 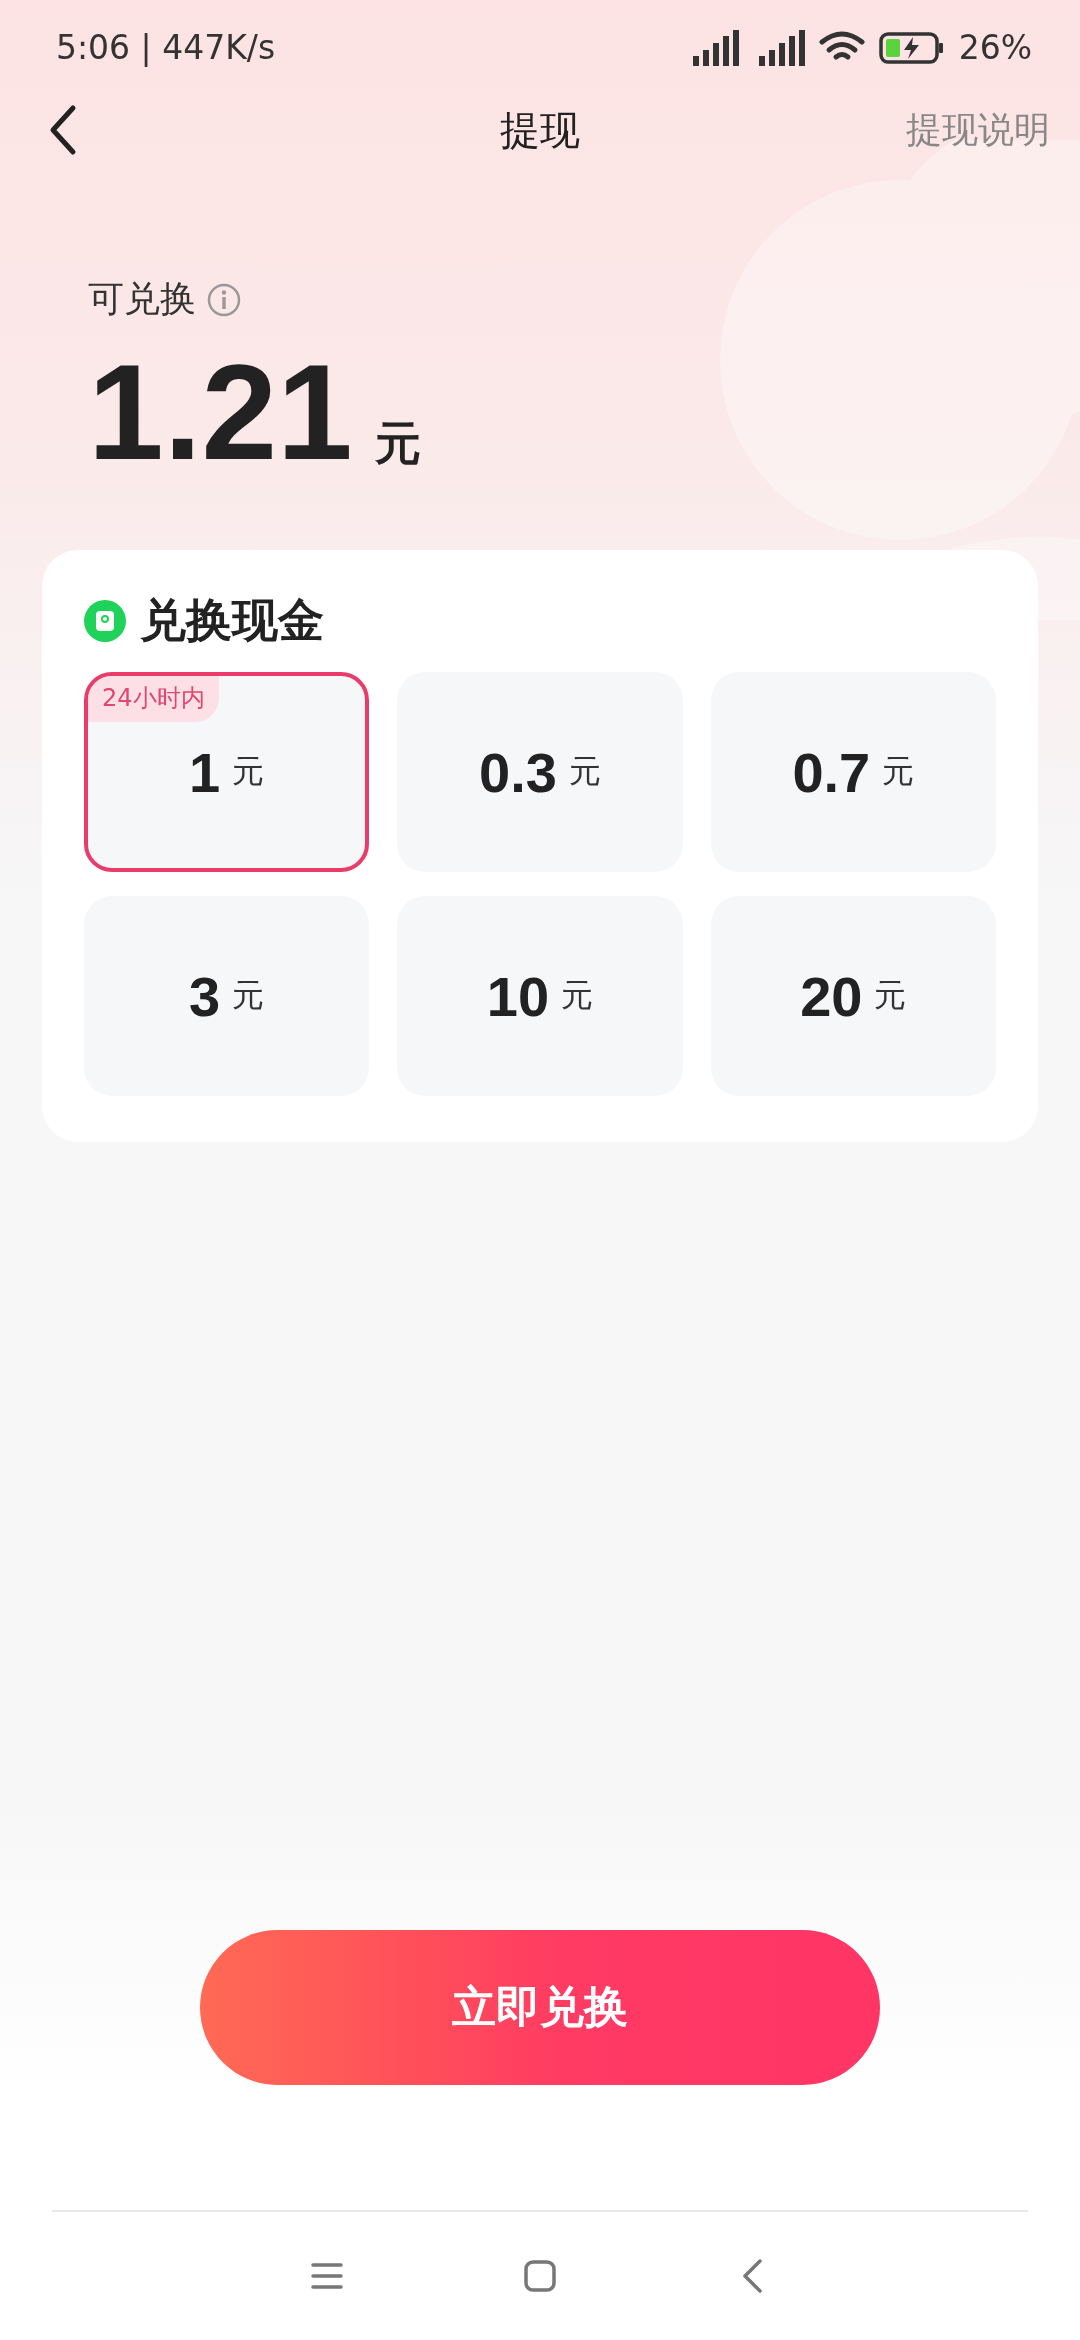 I want to click on info-icon, so click(x=224, y=299).